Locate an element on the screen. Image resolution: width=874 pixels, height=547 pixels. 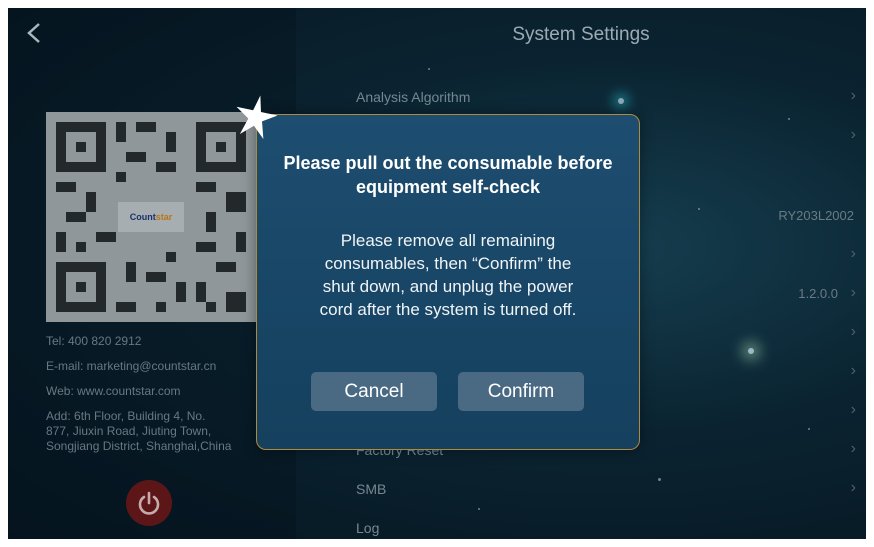
star-icon is located at coordinates (257, 117).